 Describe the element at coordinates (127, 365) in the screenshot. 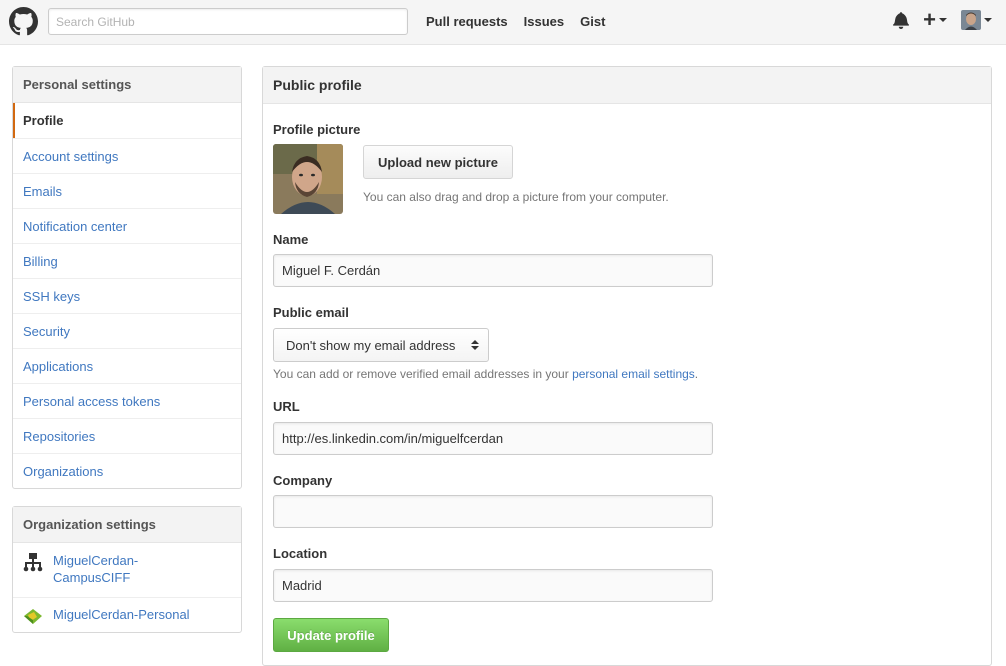

I see `sidebar-item-applications: Applications` at that location.